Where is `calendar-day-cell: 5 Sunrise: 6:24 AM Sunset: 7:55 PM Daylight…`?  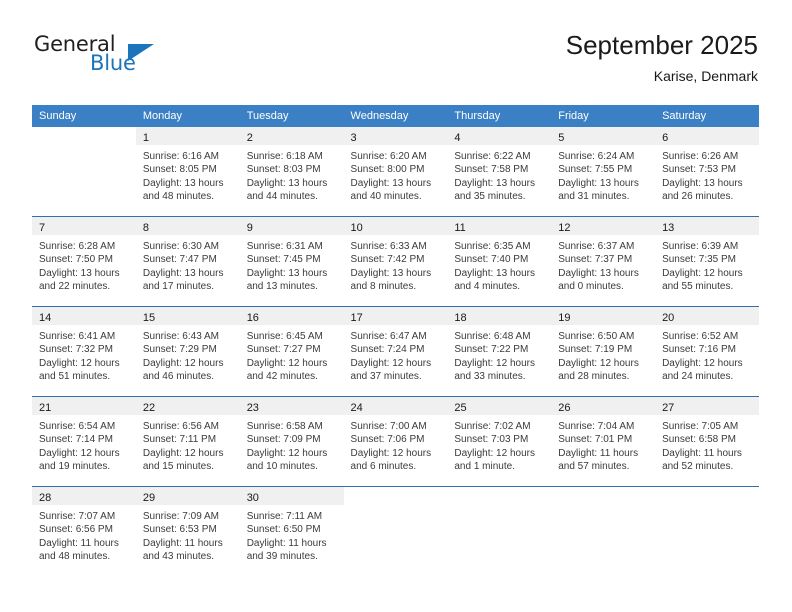 calendar-day-cell: 5 Sunrise: 6:24 AM Sunset: 7:55 PM Daylight… is located at coordinates (603, 172).